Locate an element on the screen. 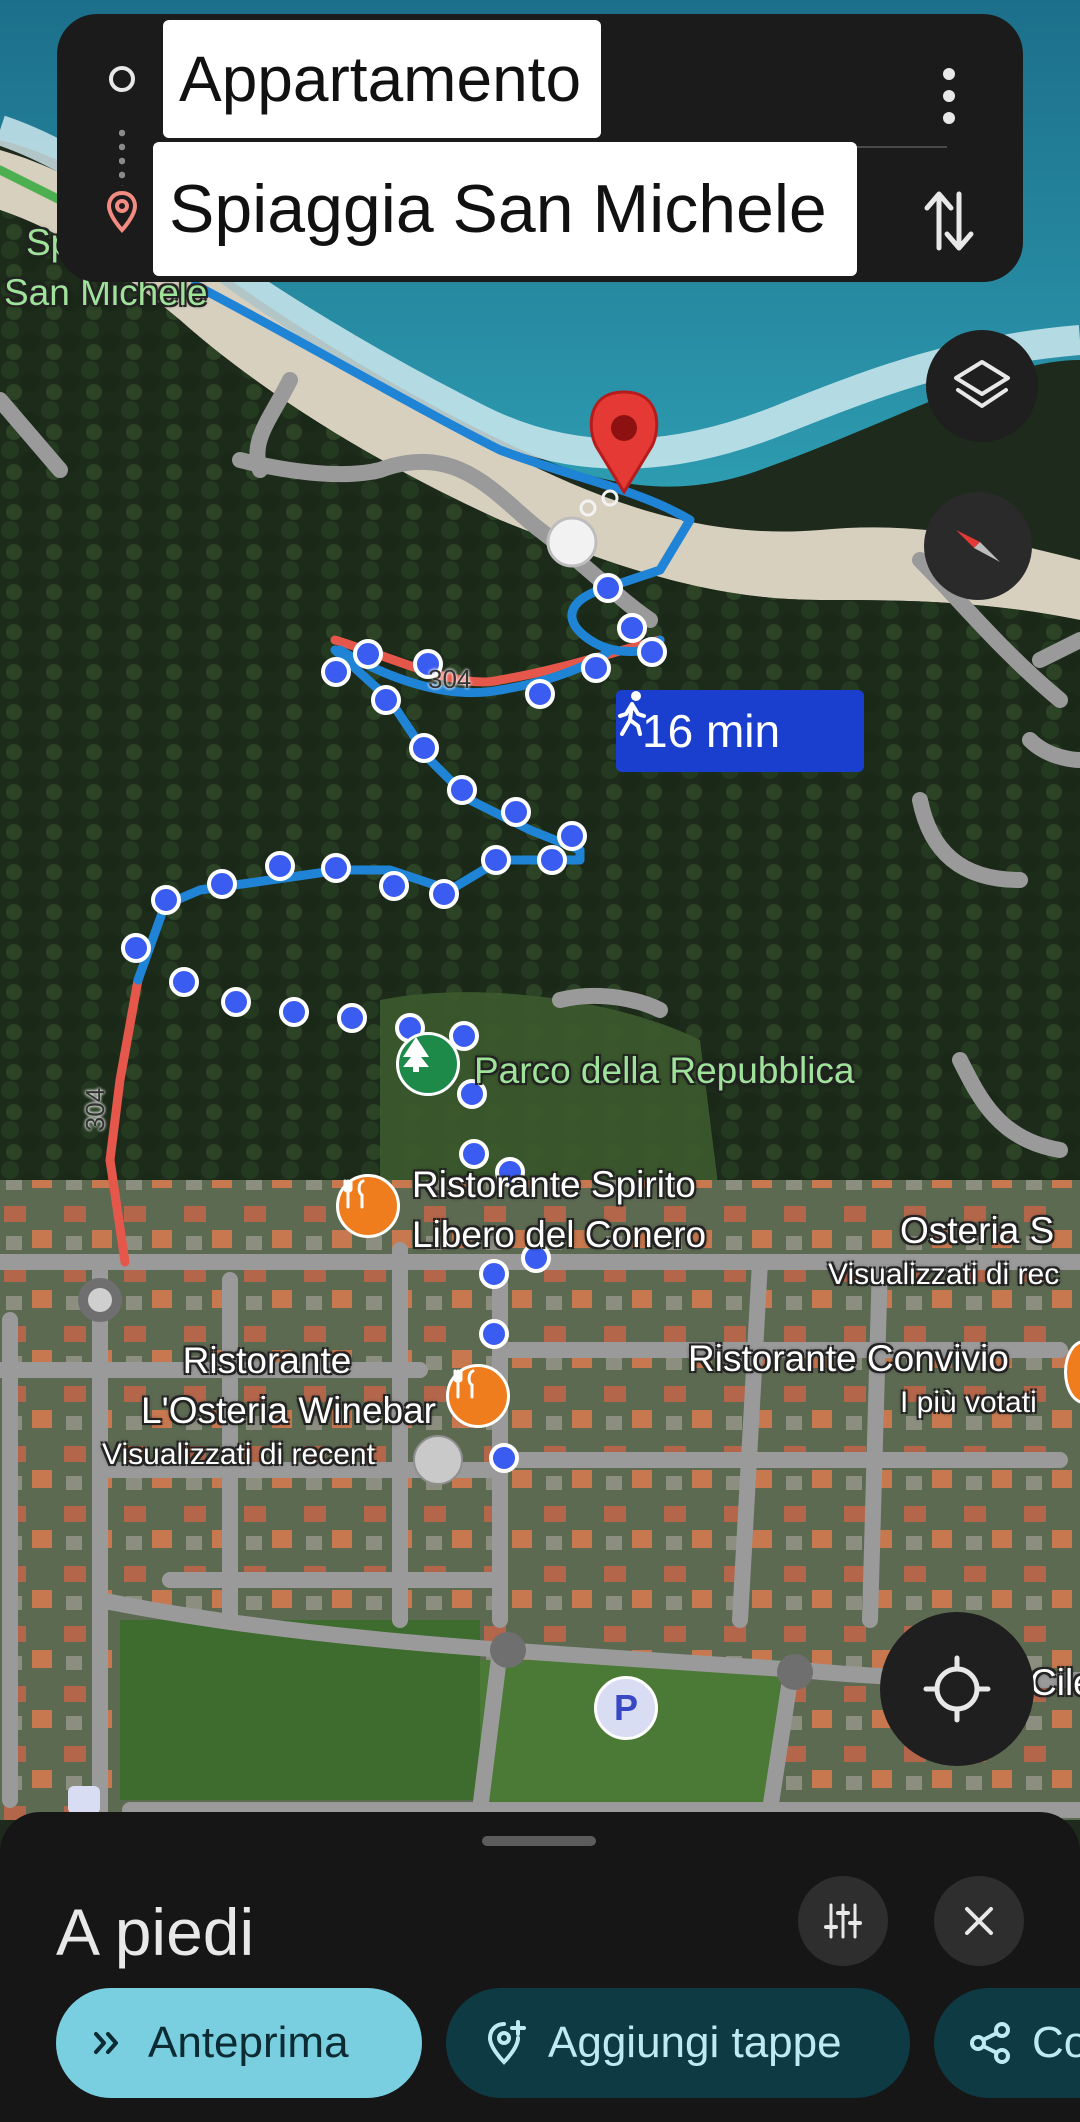 The height and width of the screenshot is (2122, 1080). close-button is located at coordinates (979, 1921).